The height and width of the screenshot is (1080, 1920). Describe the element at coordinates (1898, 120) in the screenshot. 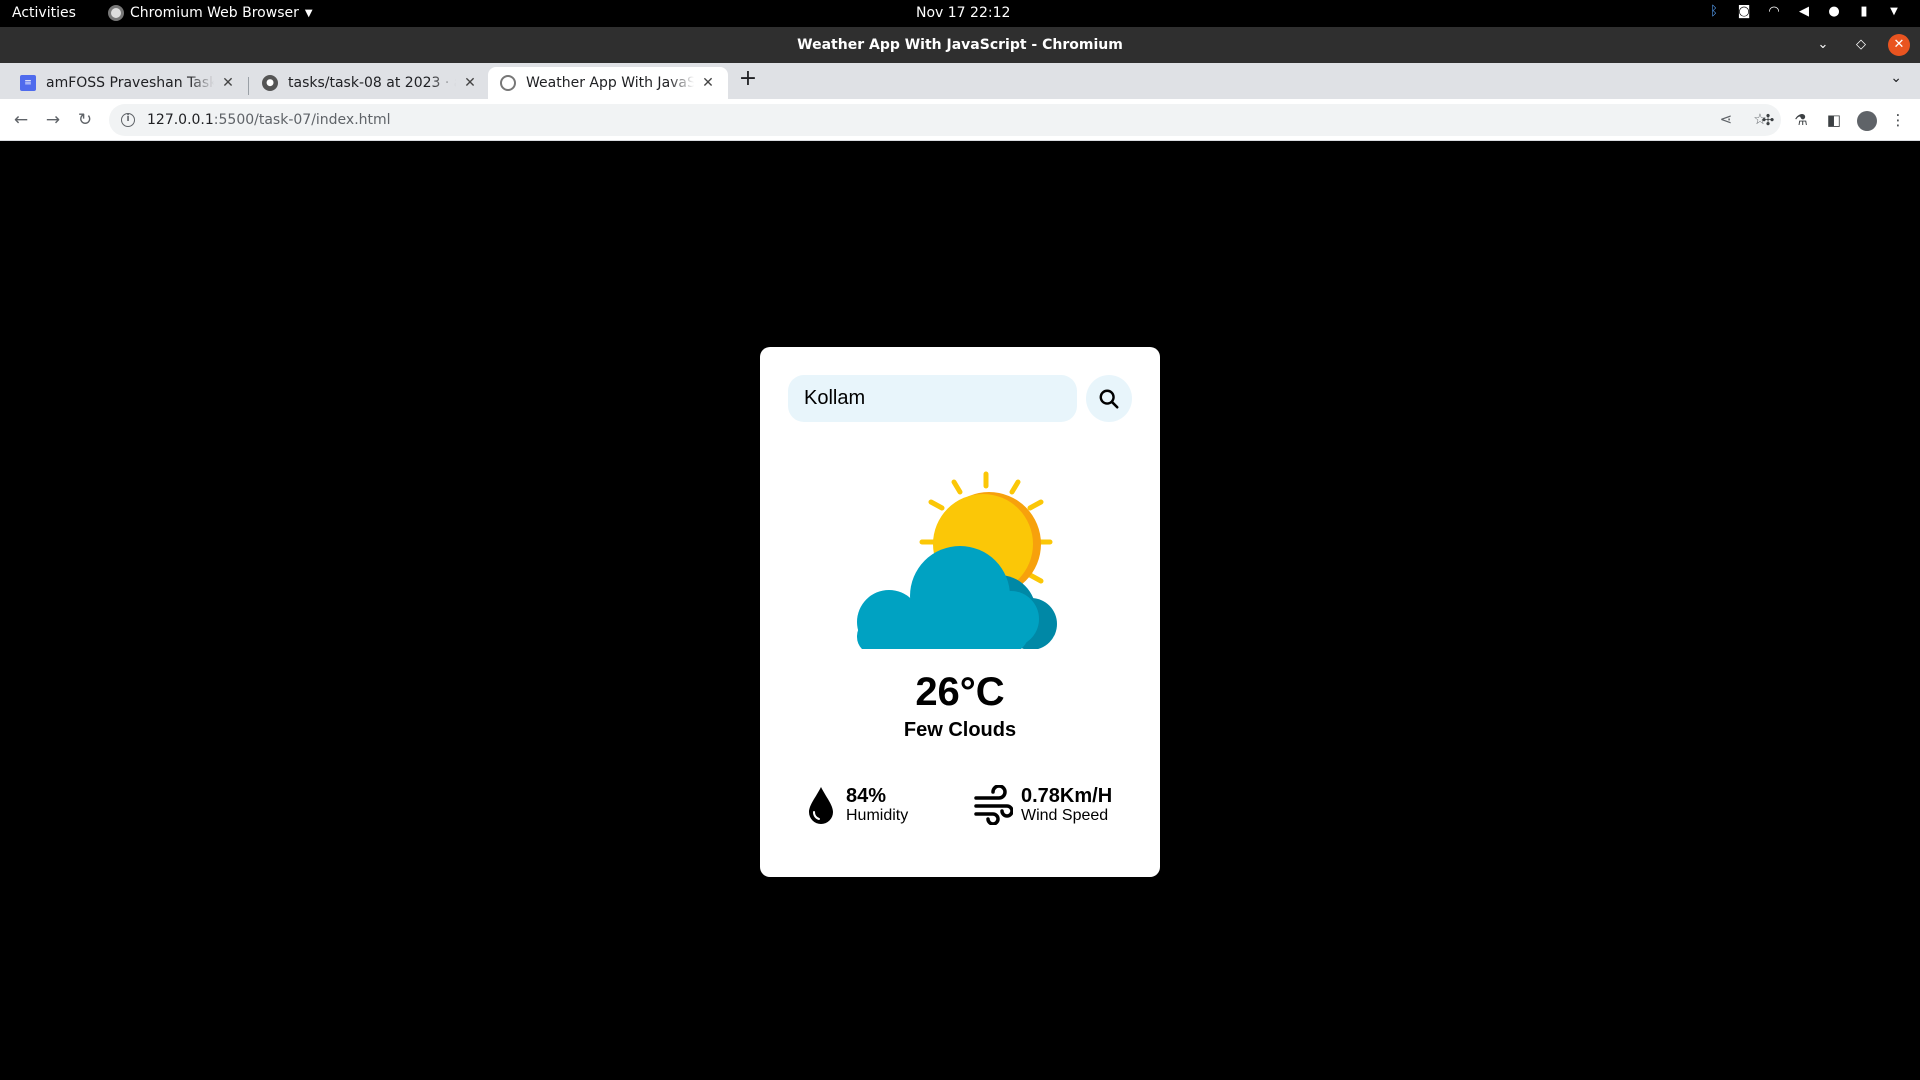

I see `menu-kebab-icon: ⋮` at that location.